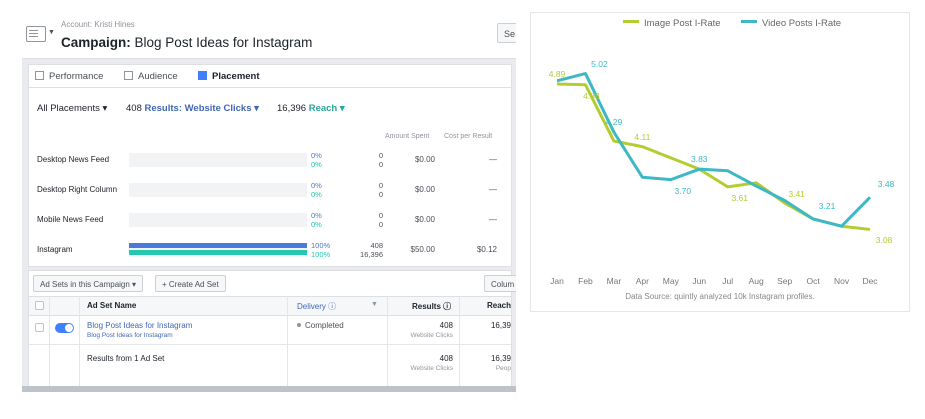 The height and width of the screenshot is (419, 925). Describe the element at coordinates (190, 283) in the screenshot. I see `create-ad-set-button: + Create Ad Set` at that location.